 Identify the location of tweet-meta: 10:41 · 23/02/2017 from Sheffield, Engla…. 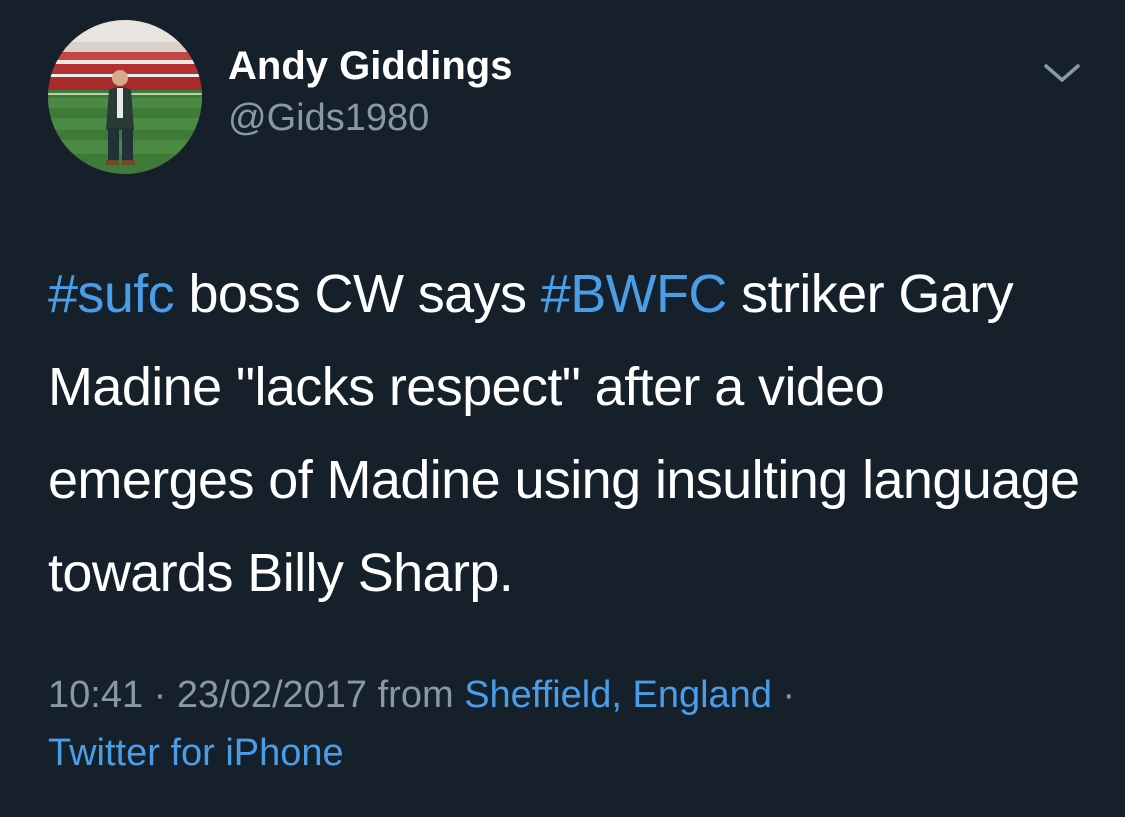
(573, 724).